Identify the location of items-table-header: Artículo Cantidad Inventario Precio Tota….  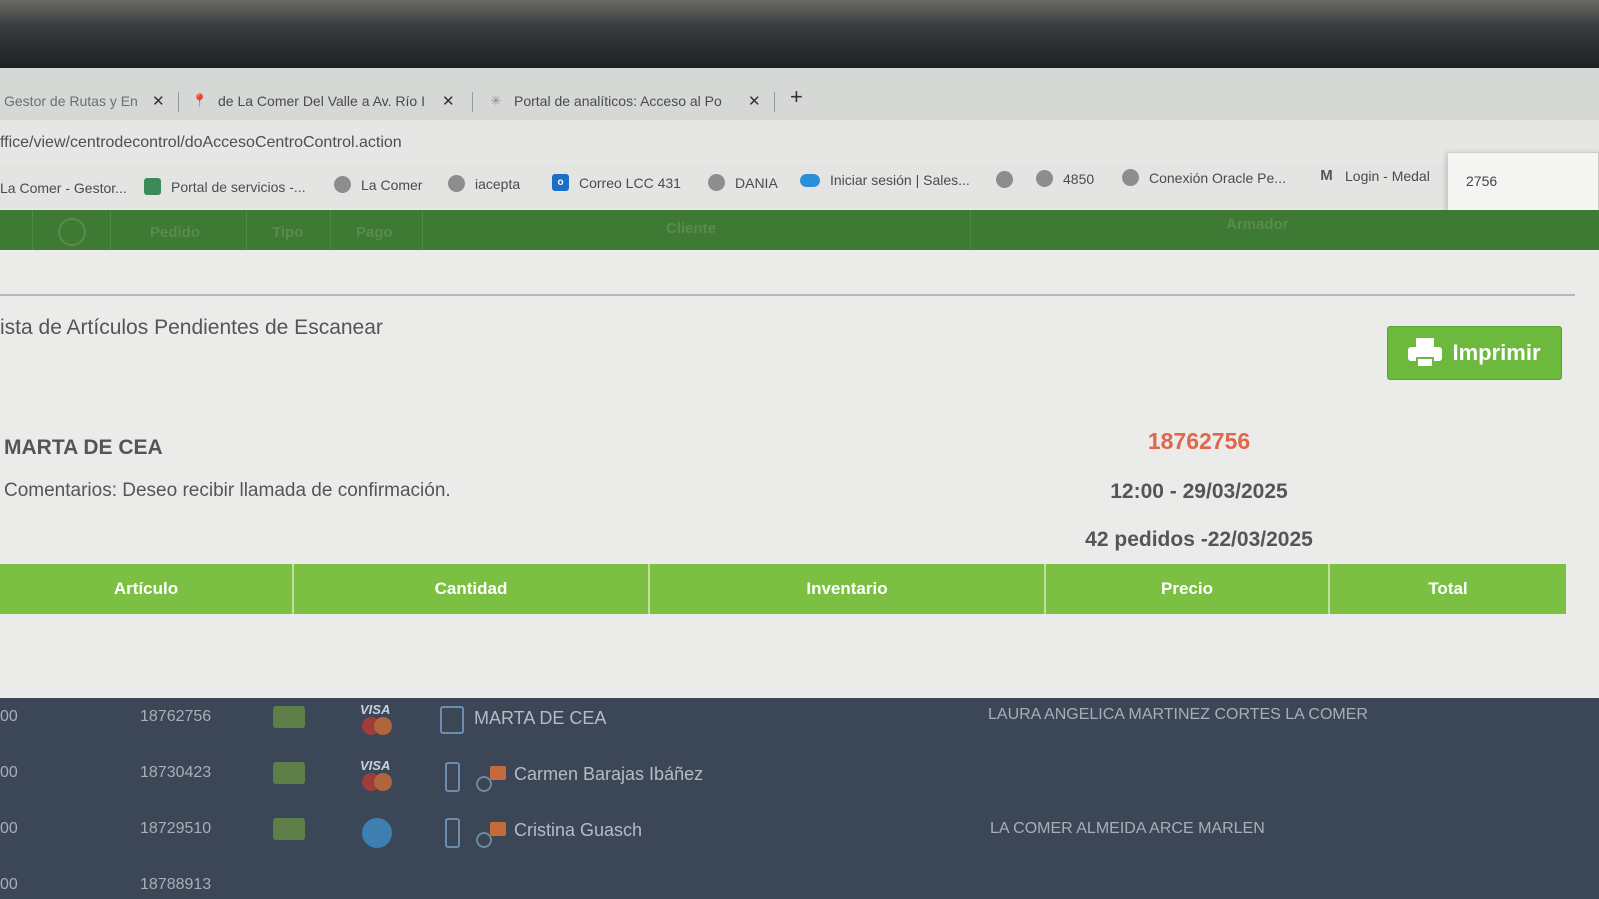
(783, 589).